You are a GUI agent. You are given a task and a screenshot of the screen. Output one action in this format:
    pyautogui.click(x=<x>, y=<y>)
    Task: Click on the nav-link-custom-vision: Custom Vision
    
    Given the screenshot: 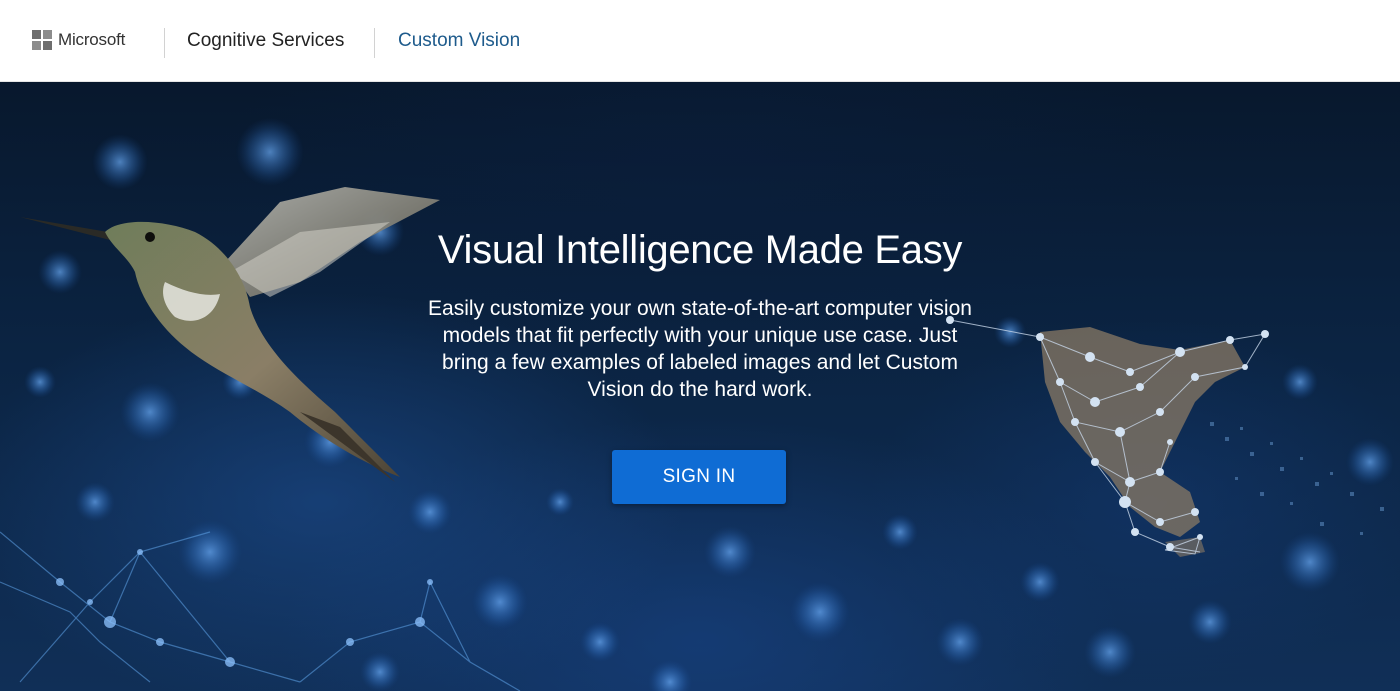 What is the action you would take?
    pyautogui.click(x=459, y=41)
    